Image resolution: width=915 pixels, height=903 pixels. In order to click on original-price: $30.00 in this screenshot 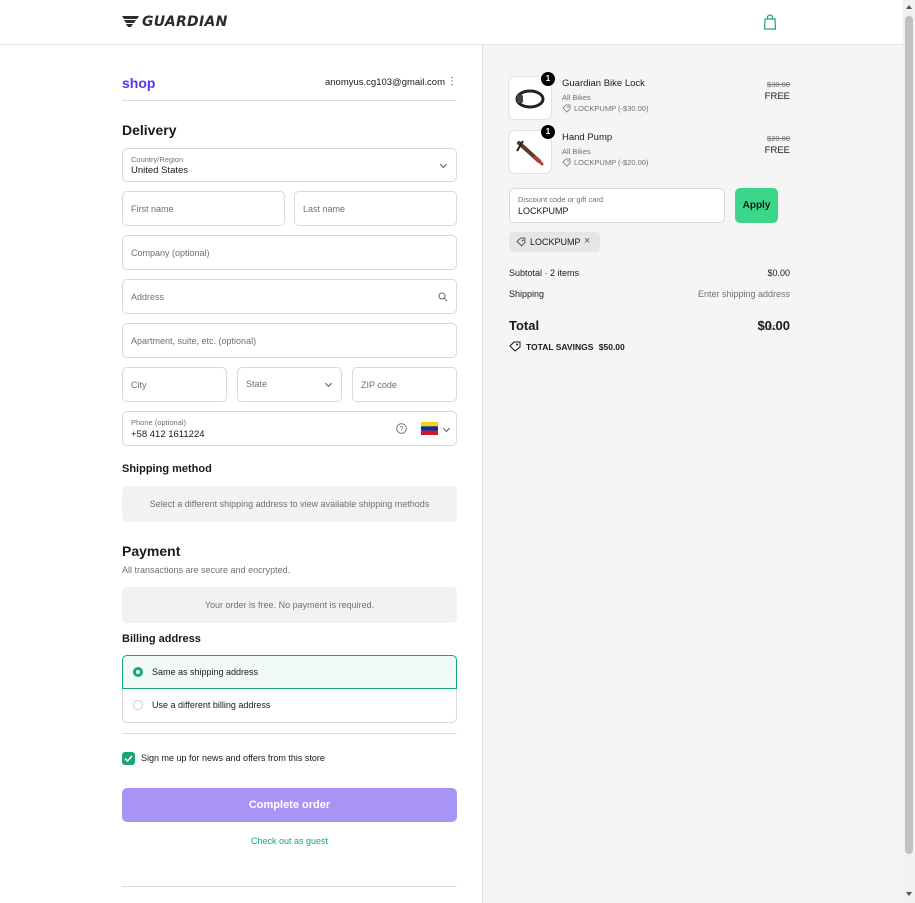, I will do `click(778, 84)`.